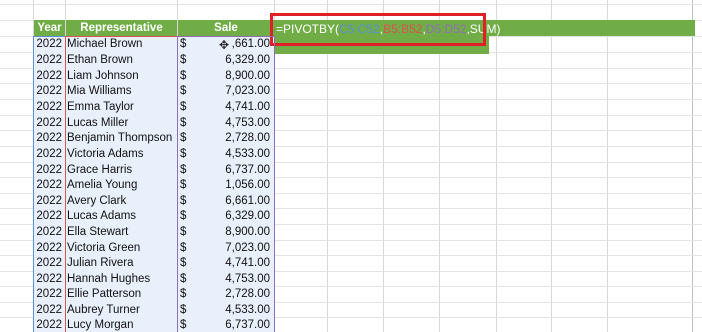  Describe the element at coordinates (121, 185) in the screenshot. I see `cell-representative: Amelia Young` at that location.